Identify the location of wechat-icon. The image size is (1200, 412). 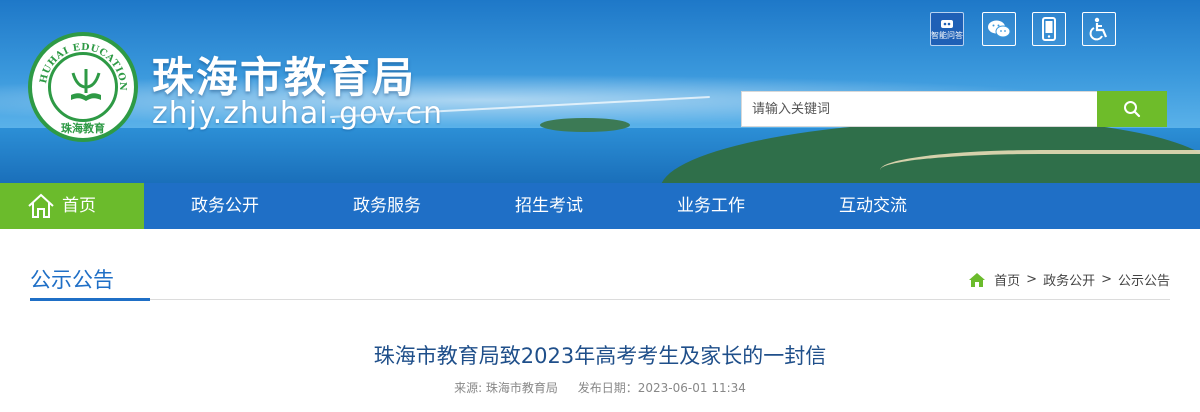
(999, 29).